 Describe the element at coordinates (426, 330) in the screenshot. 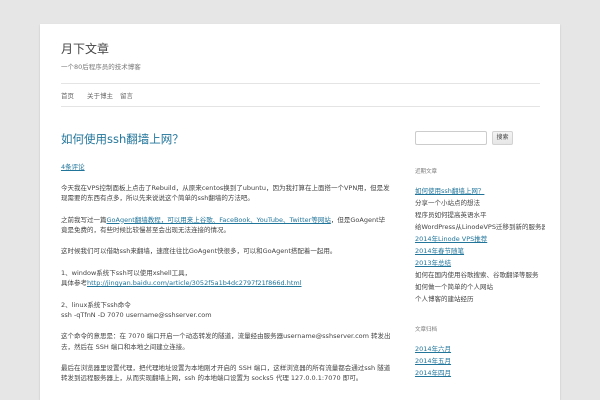

I see `archives-title: 文章归档` at that location.